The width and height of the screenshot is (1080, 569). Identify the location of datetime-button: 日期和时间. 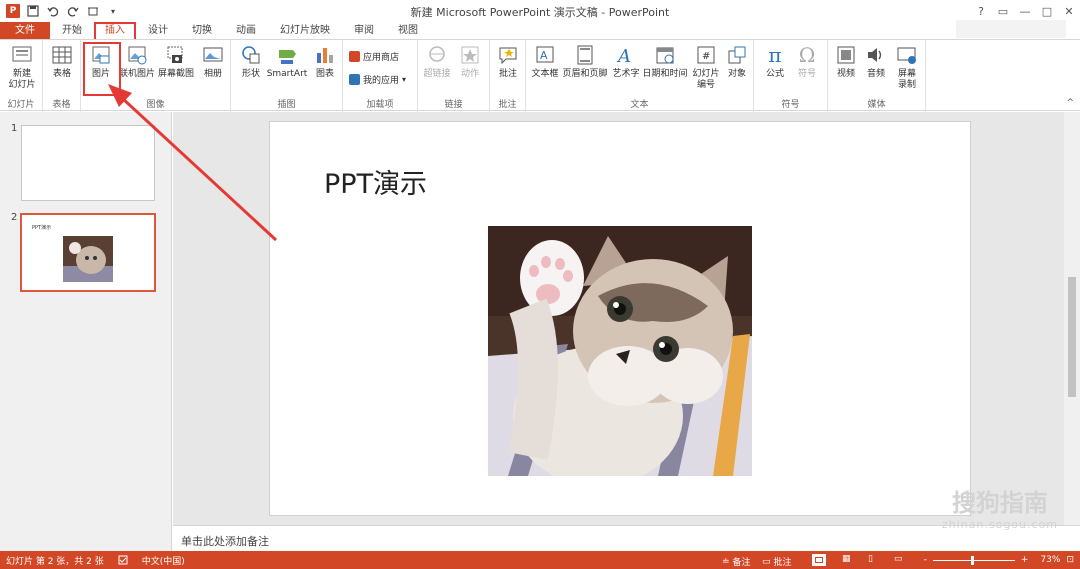
(665, 62).